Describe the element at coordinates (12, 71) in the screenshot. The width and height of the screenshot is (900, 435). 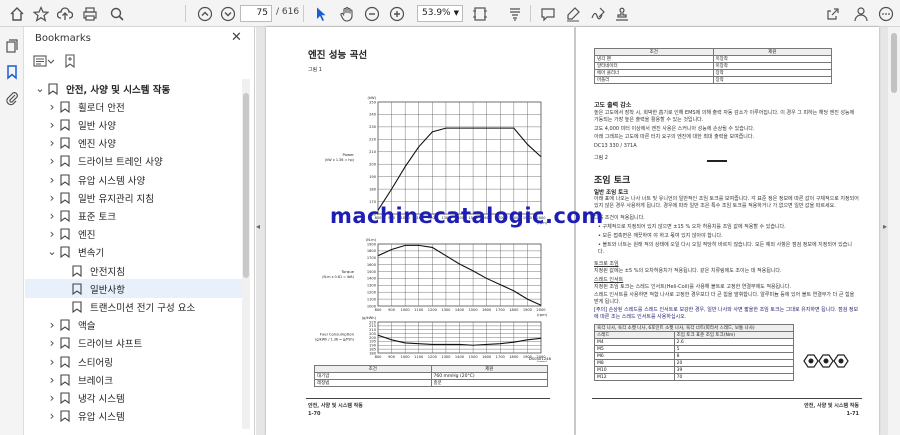
I see `bookmarks-icon` at that location.